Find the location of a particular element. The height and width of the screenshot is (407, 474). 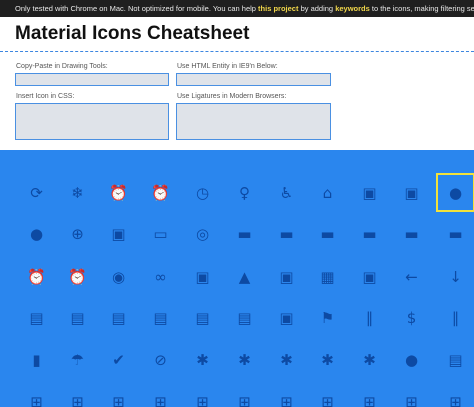

3d-rotation-icon: ⟳ is located at coordinates (36, 192).